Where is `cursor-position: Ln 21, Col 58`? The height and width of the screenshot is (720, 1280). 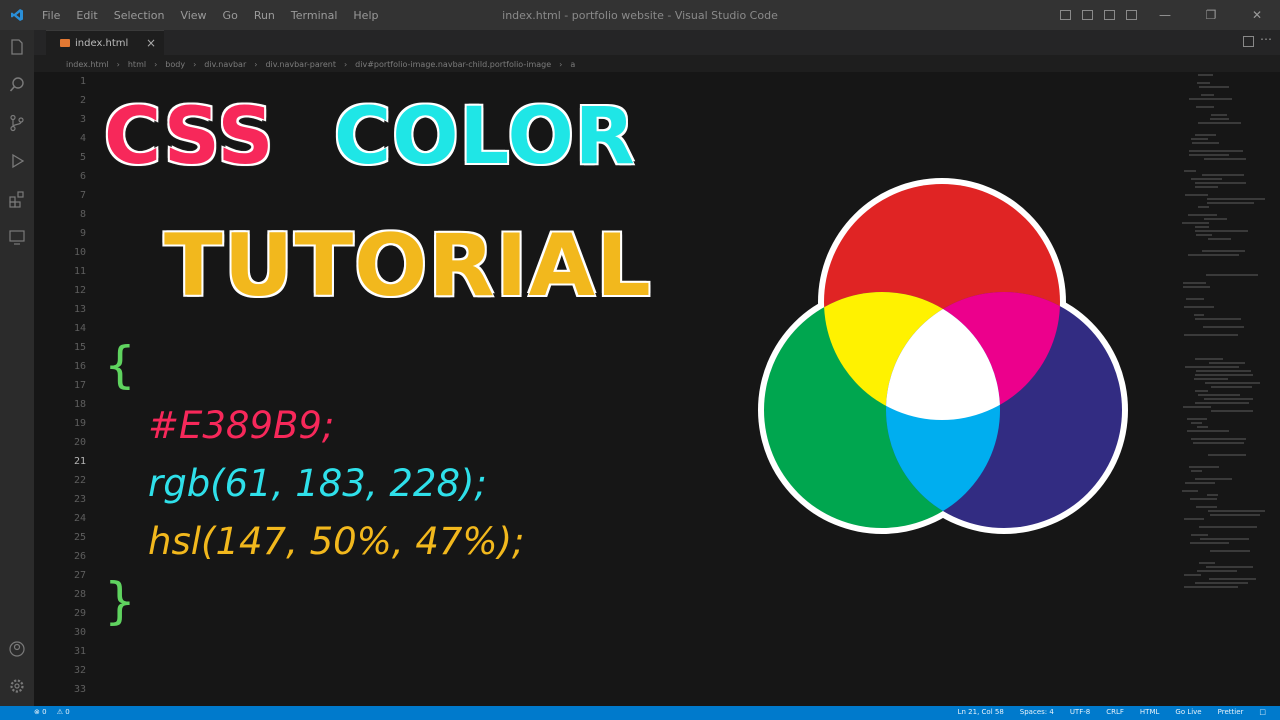 cursor-position: Ln 21, Col 58 is located at coordinates (981, 712).